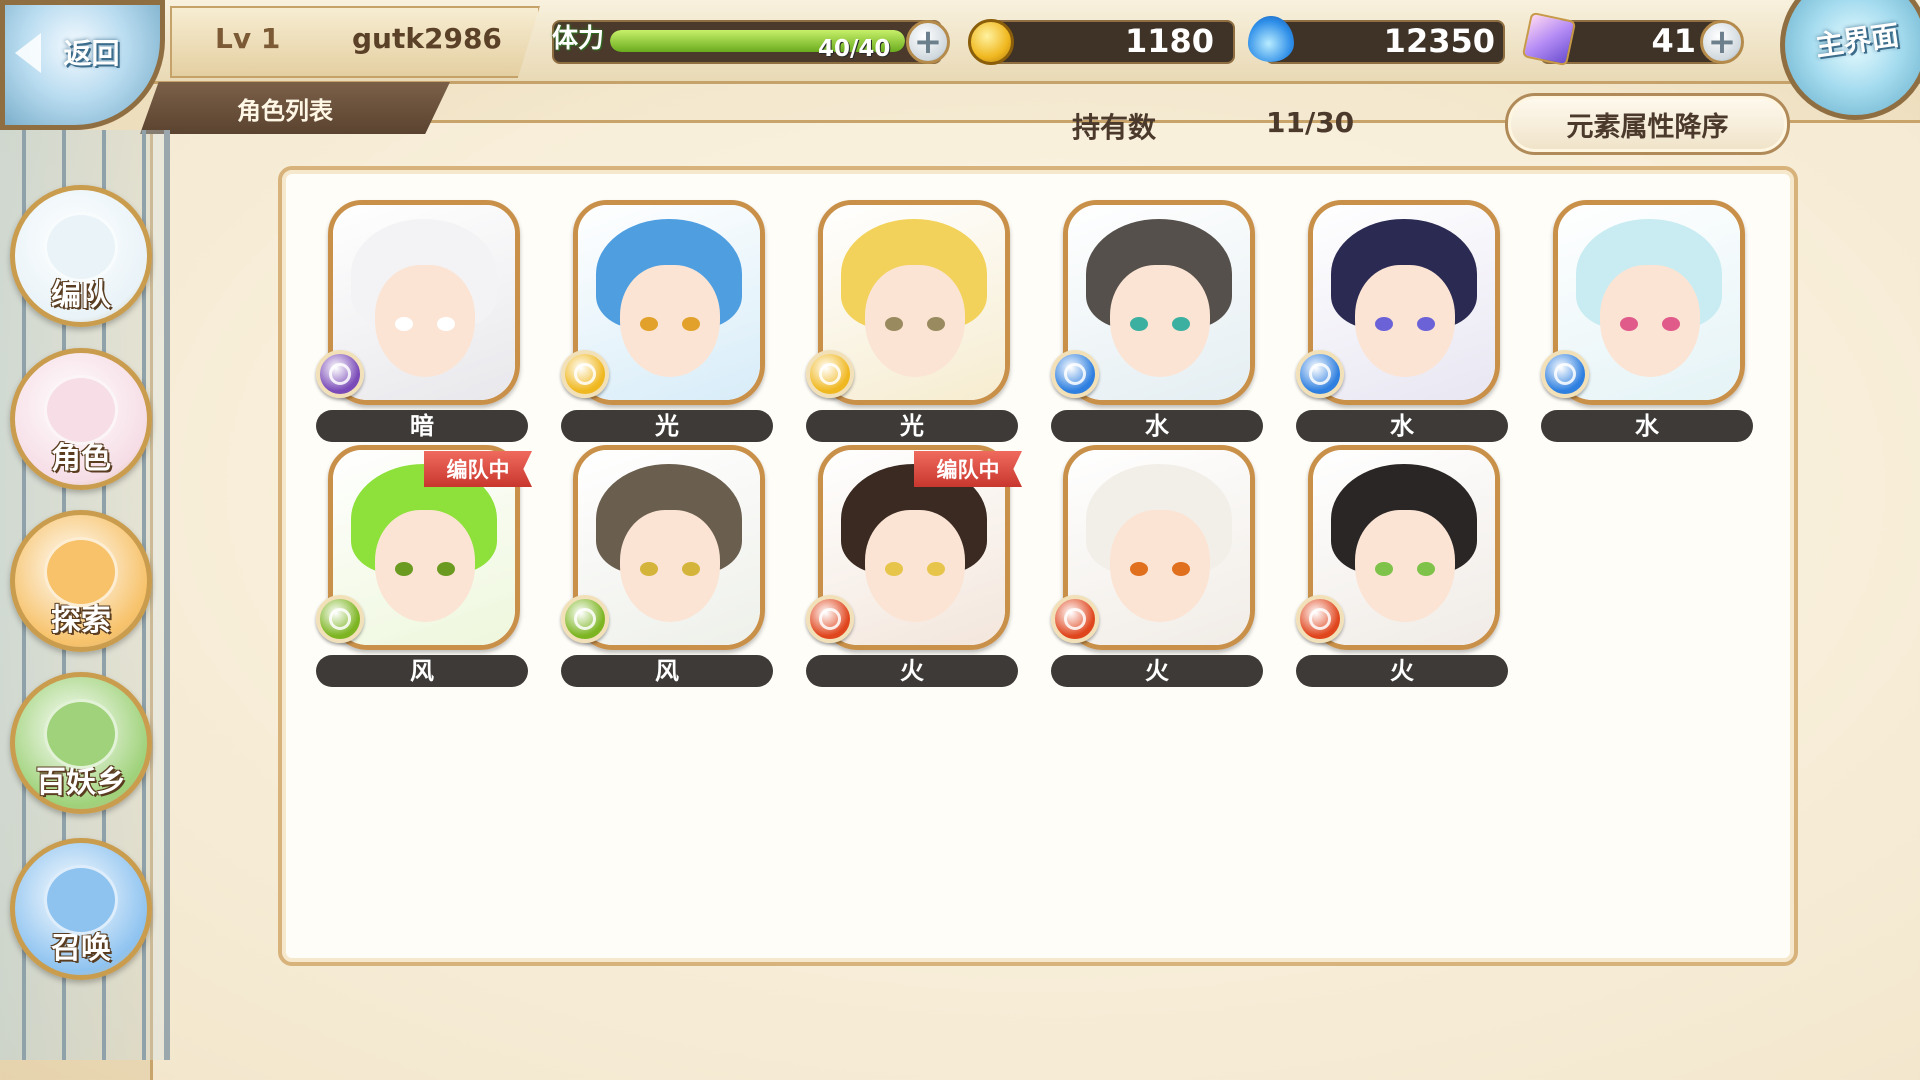 This screenshot has height=1080, width=1920. Describe the element at coordinates (854, 49) in the screenshot. I see `stamina-value: 40/40` at that location.